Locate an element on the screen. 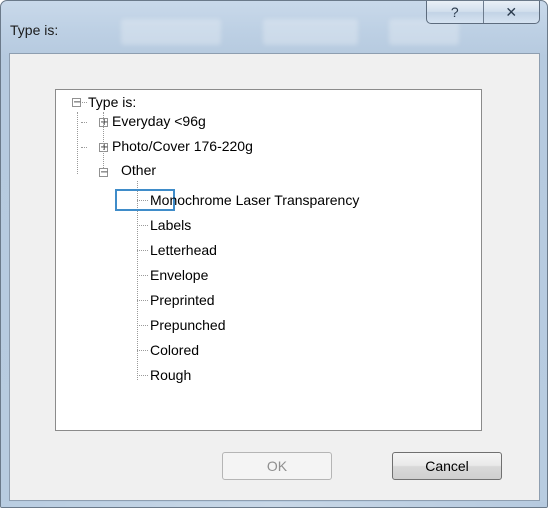 The height and width of the screenshot is (508, 548). tree-item-letterhead: Letterhead is located at coordinates (183, 250).